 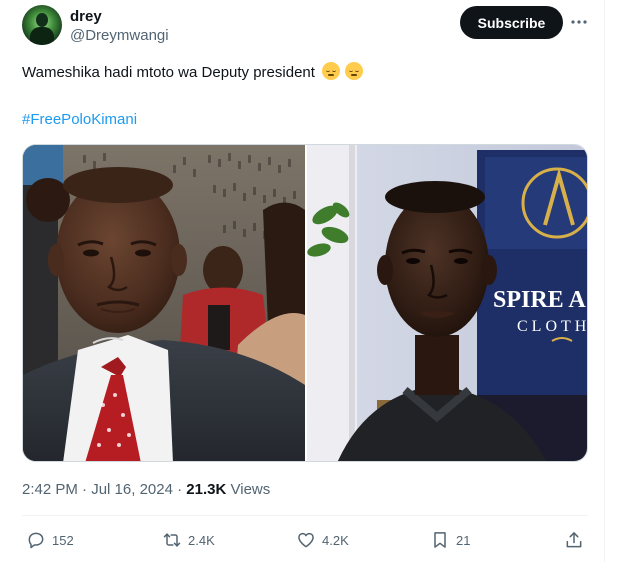 What do you see at coordinates (63, 540) in the screenshot?
I see `reply-count: 152` at bounding box center [63, 540].